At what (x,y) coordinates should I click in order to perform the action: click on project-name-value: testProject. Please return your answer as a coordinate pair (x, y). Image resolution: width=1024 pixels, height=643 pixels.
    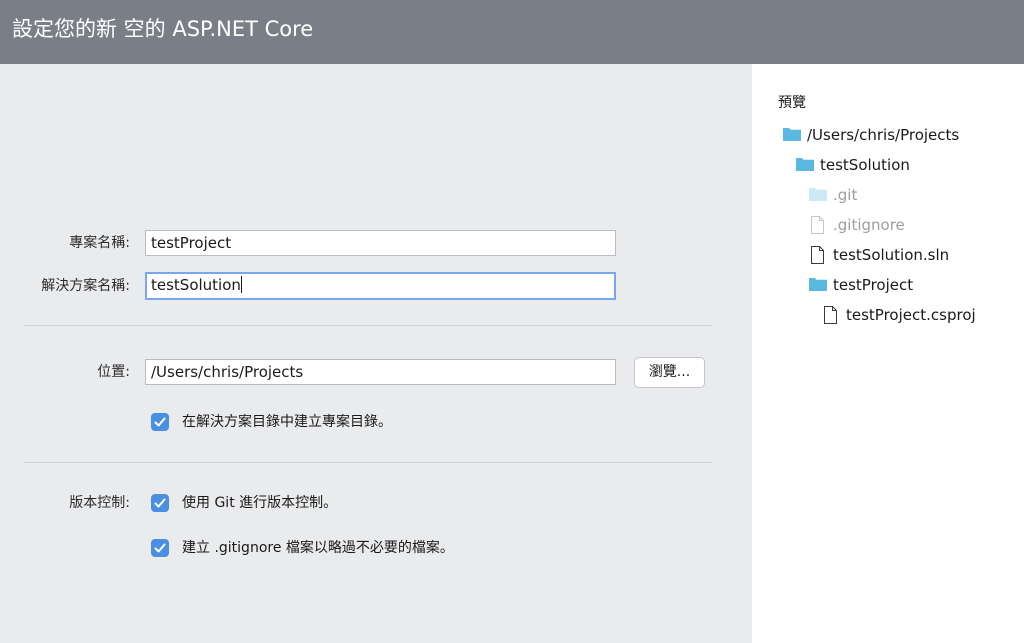
    Looking at the image, I should click on (191, 243).